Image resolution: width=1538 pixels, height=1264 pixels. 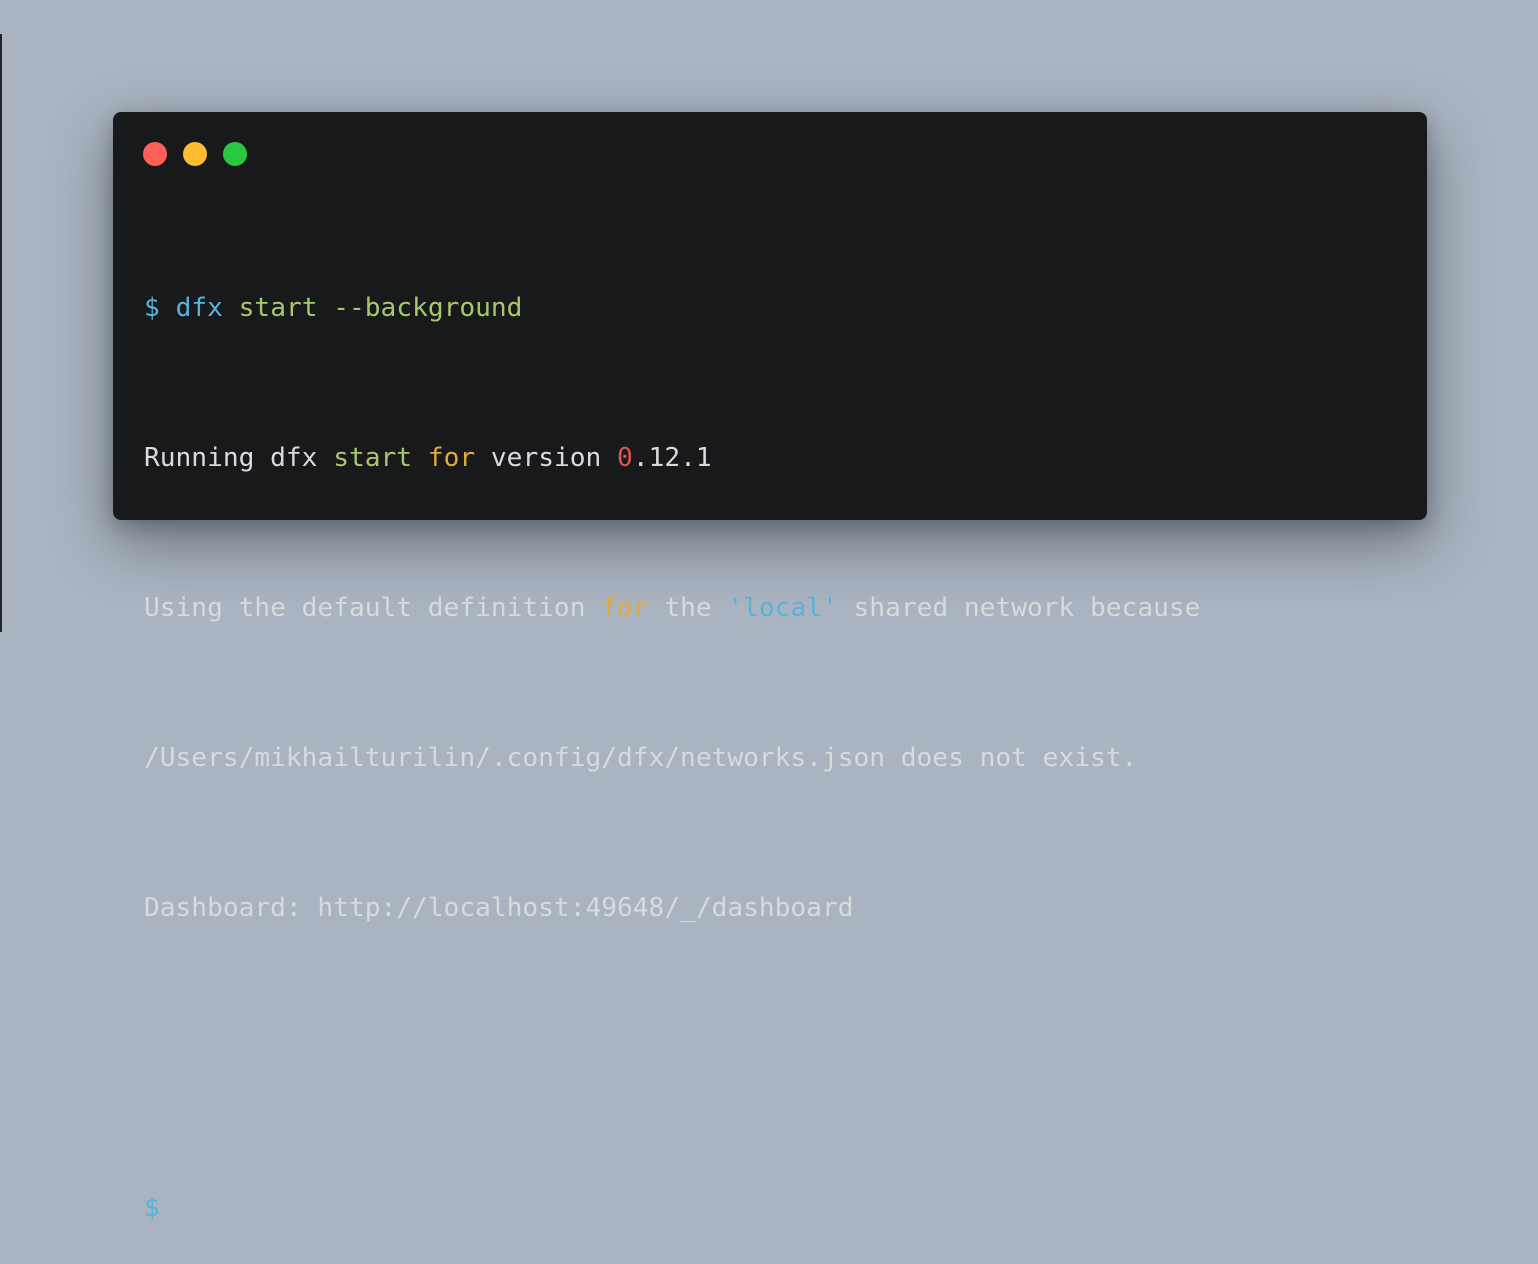 I want to click on minimize-button, so click(x=195, y=154).